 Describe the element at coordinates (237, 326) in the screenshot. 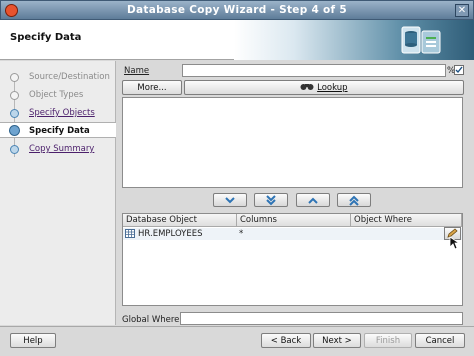

I see `footer-divider` at that location.